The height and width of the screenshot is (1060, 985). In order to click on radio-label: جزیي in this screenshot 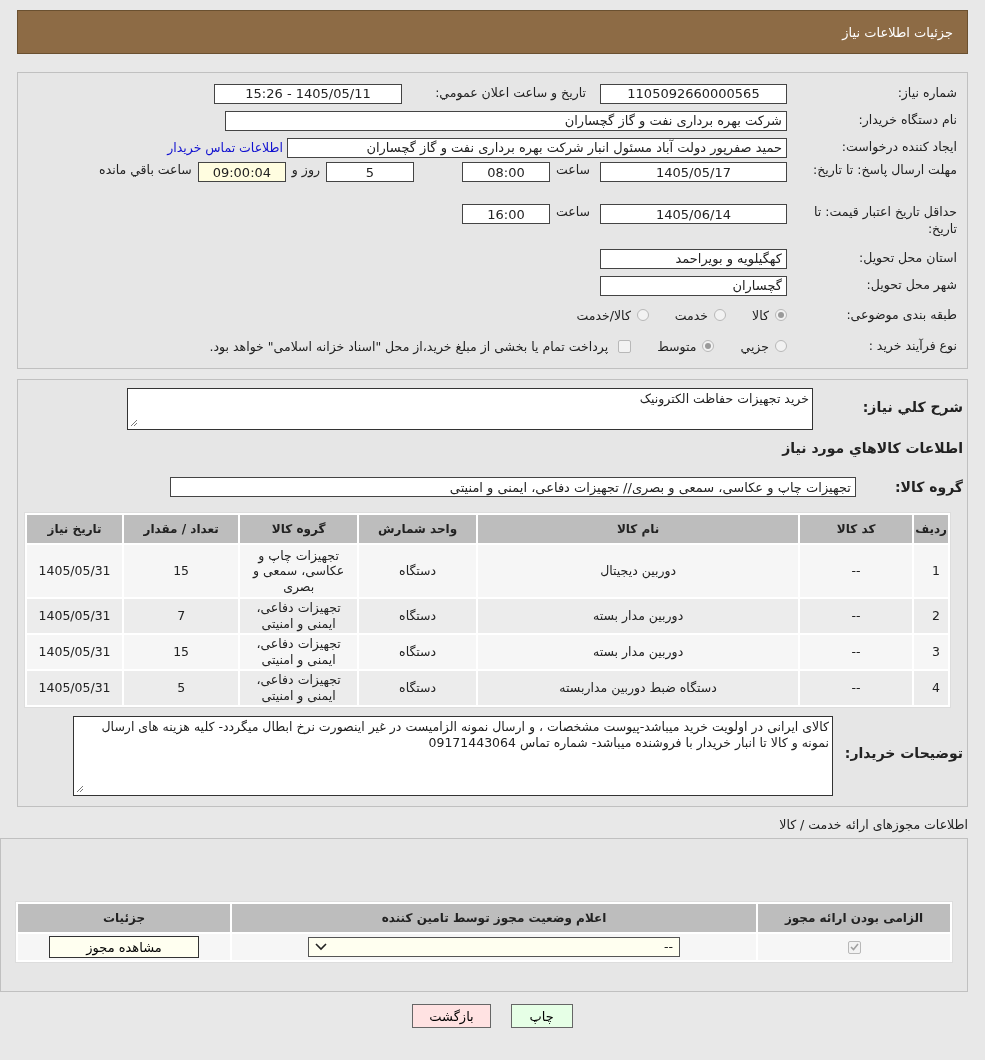, I will do `click(754, 346)`.